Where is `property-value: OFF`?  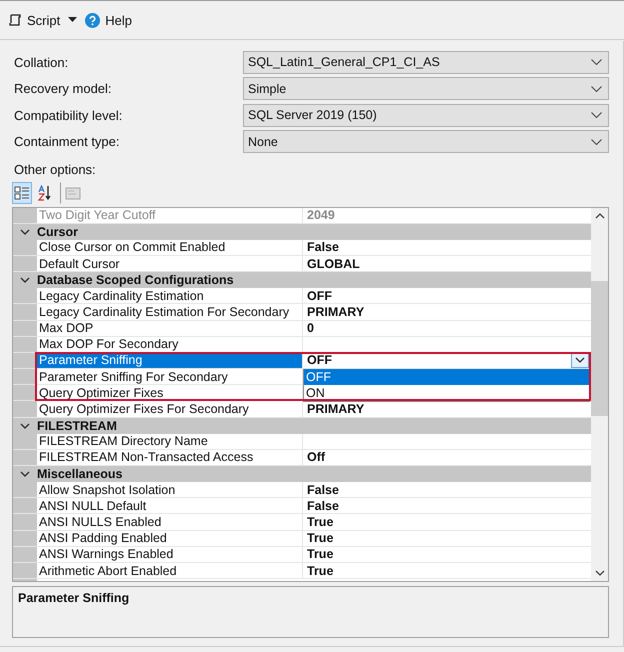 property-value: OFF is located at coordinates (319, 295).